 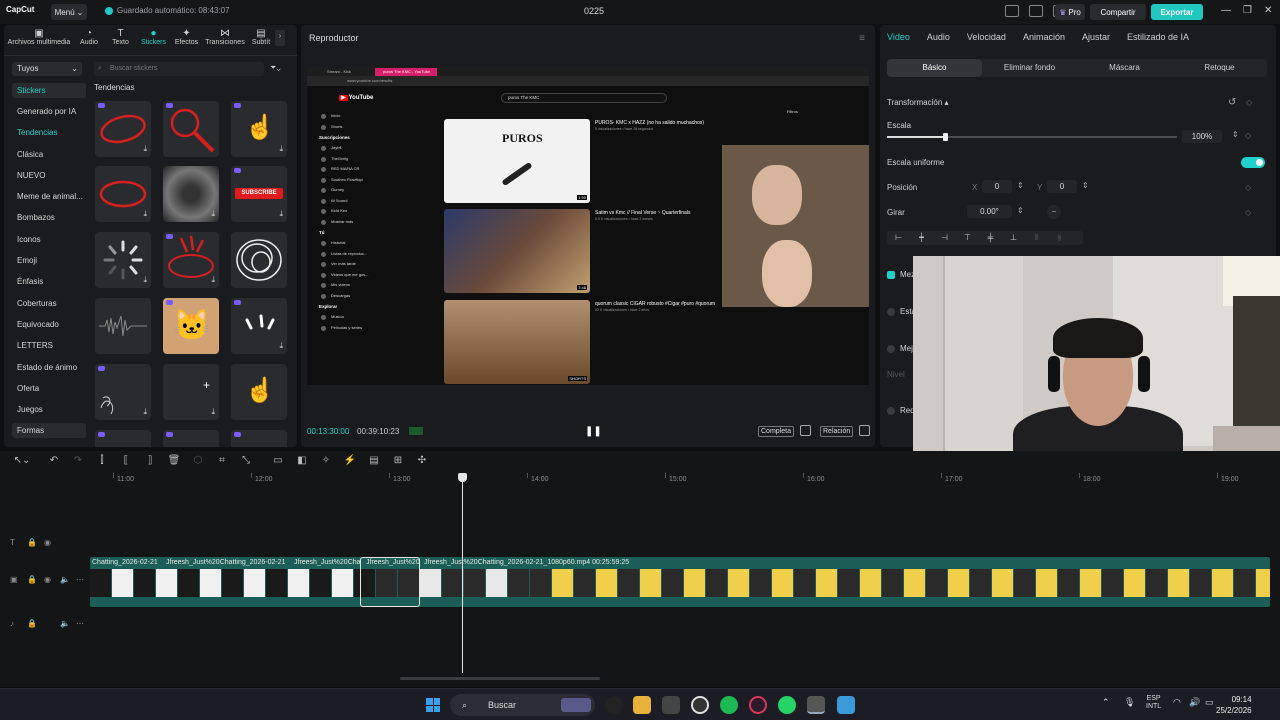 What do you see at coordinates (390, 582) in the screenshot?
I see `selected-clip` at bounding box center [390, 582].